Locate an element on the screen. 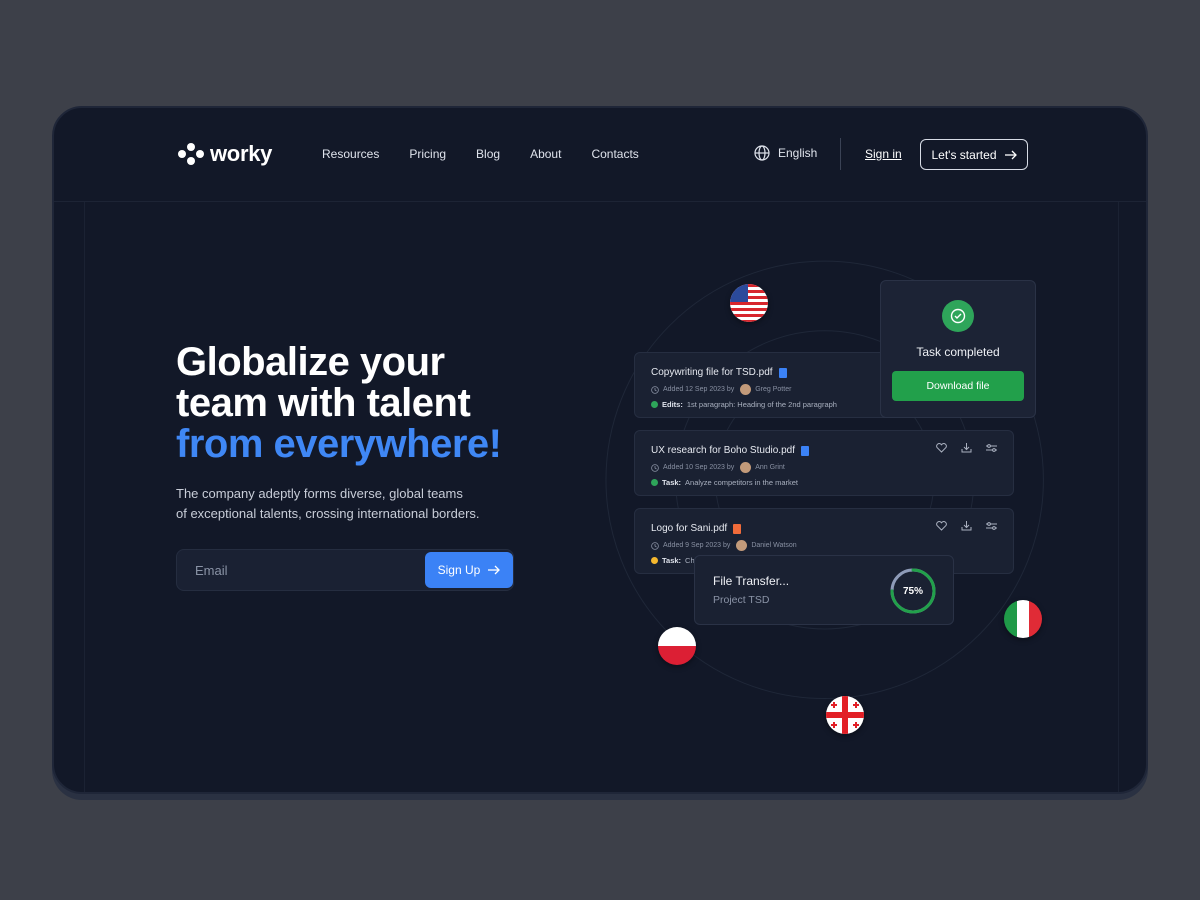 The image size is (1200, 900). file-added: Added 9 Sep 2023 by is located at coordinates (697, 545).